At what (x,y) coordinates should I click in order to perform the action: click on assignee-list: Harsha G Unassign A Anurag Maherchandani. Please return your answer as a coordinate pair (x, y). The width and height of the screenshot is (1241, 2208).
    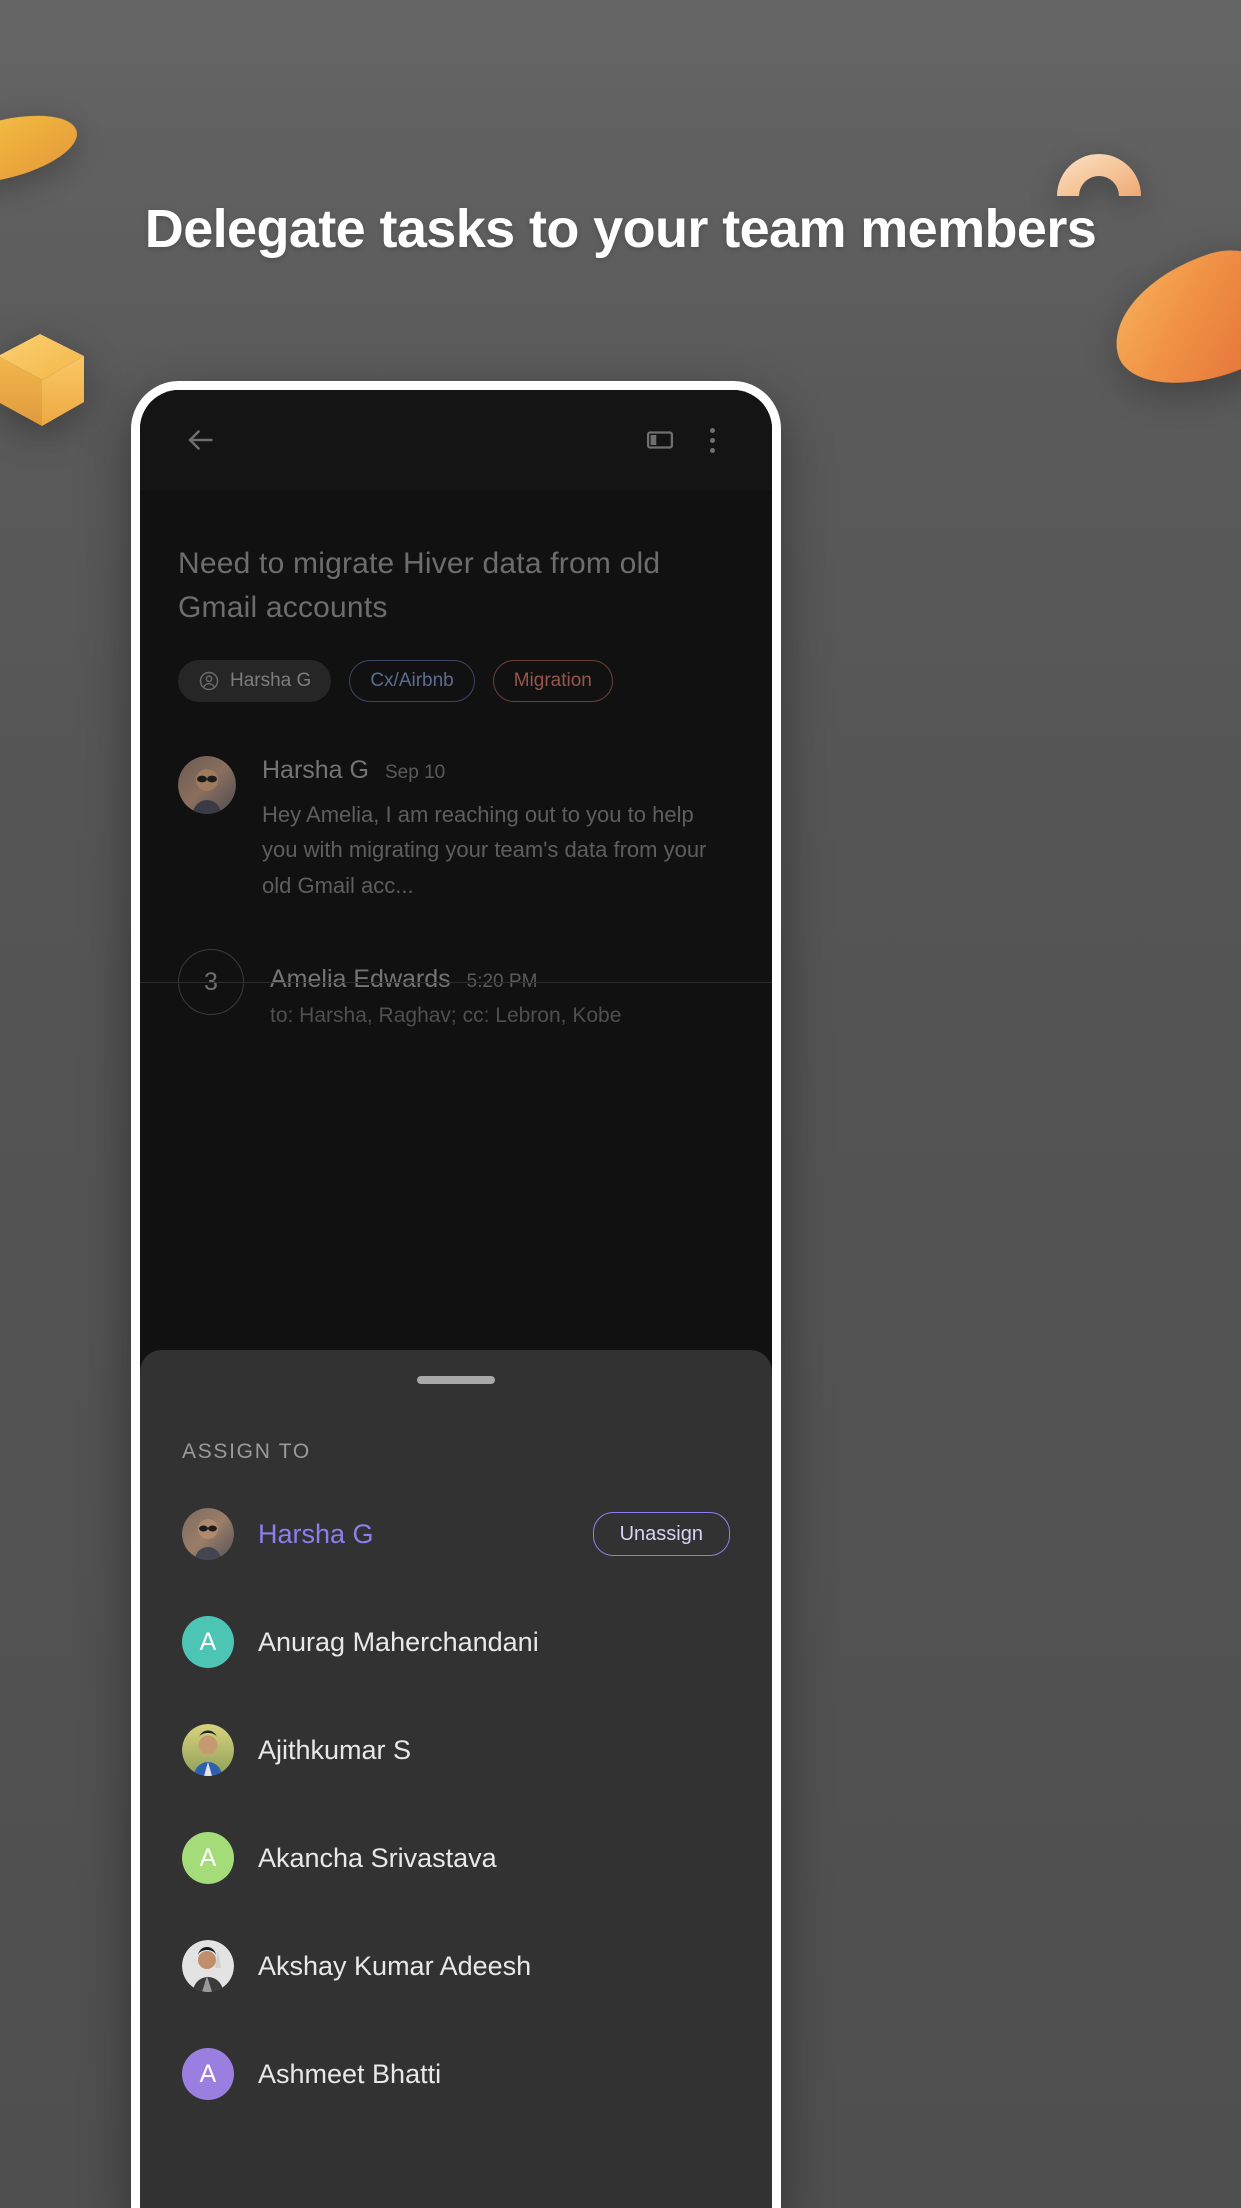
    Looking at the image, I should click on (456, 1804).